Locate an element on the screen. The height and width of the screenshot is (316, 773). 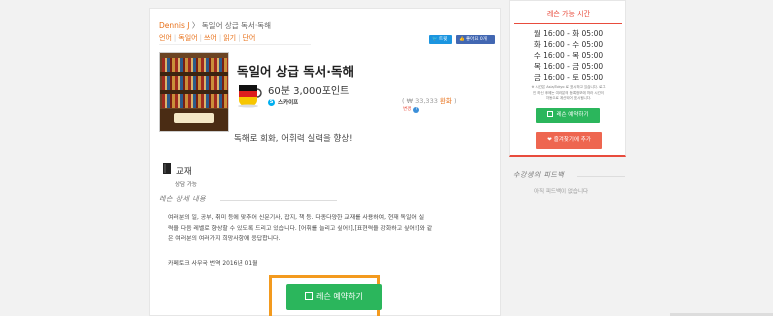
category-tags: 언어 | 독일어 | 쓰어 | 읽기 | 단어 is located at coordinates (207, 38).